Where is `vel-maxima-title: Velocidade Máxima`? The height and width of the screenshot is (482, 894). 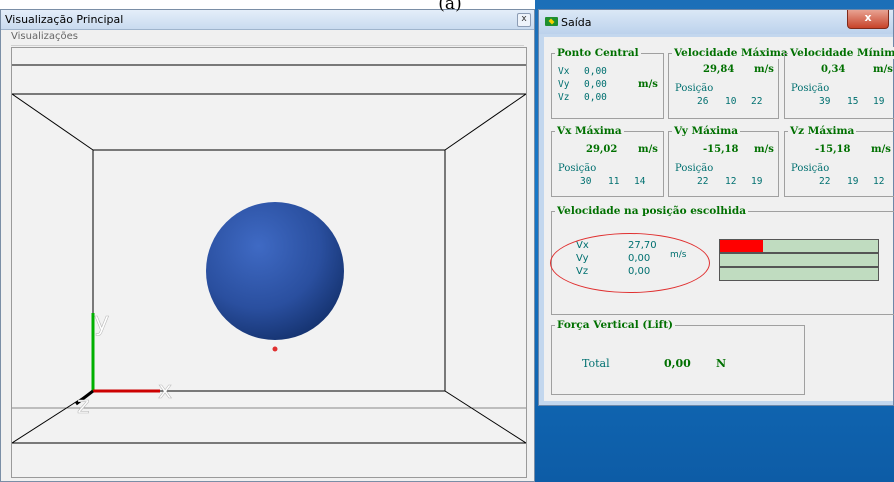
vel-maxima-title: Velocidade Máxima is located at coordinates (731, 53).